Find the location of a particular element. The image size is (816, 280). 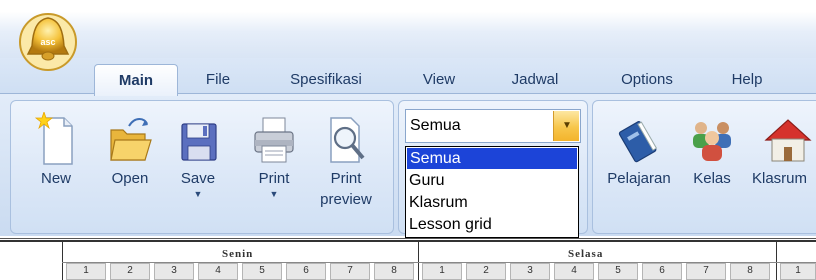

dropdown-option-lesson-grid: Lesson grid is located at coordinates (492, 225).